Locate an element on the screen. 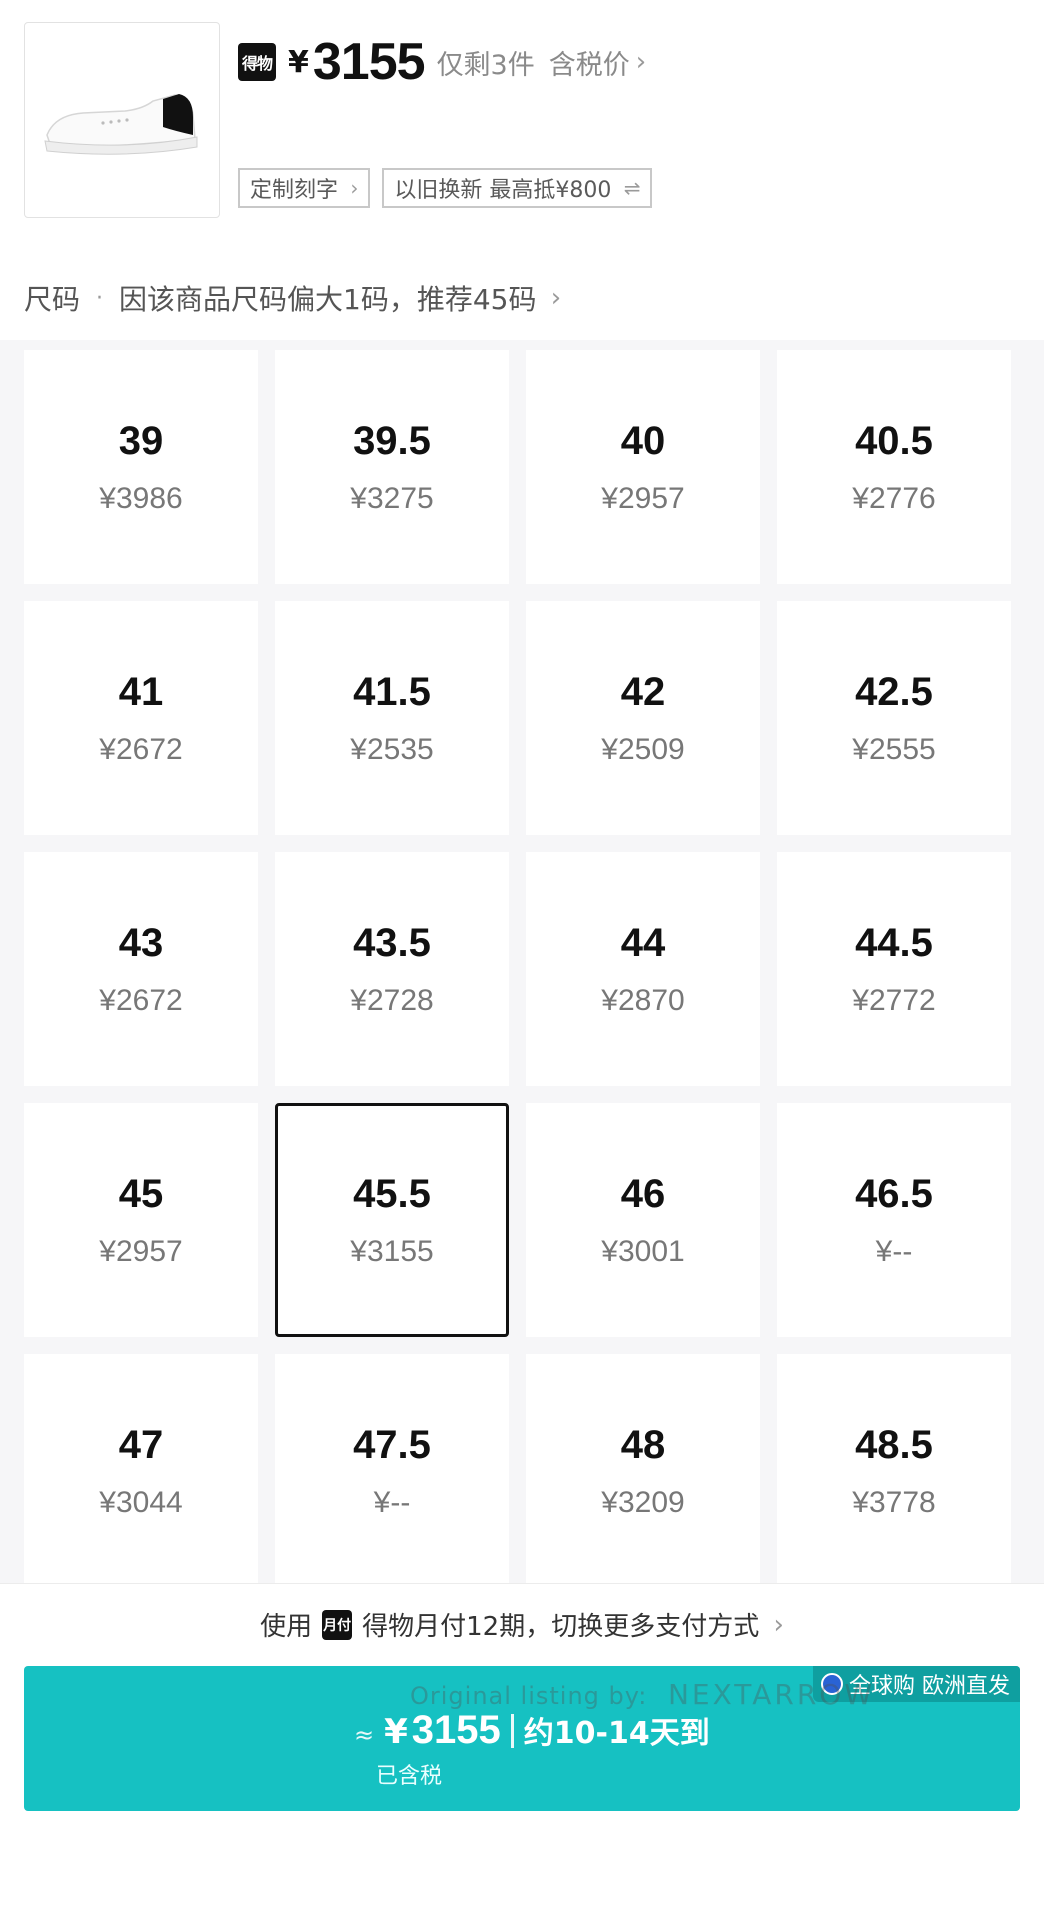 This screenshot has height=1921, width=1044. size-option-48: 48 ¥3209 is located at coordinates (643, 1468).